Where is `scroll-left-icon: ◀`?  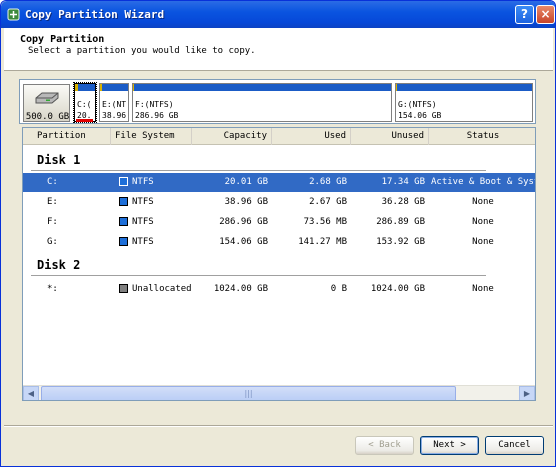 scroll-left-icon: ◀ is located at coordinates (31, 393).